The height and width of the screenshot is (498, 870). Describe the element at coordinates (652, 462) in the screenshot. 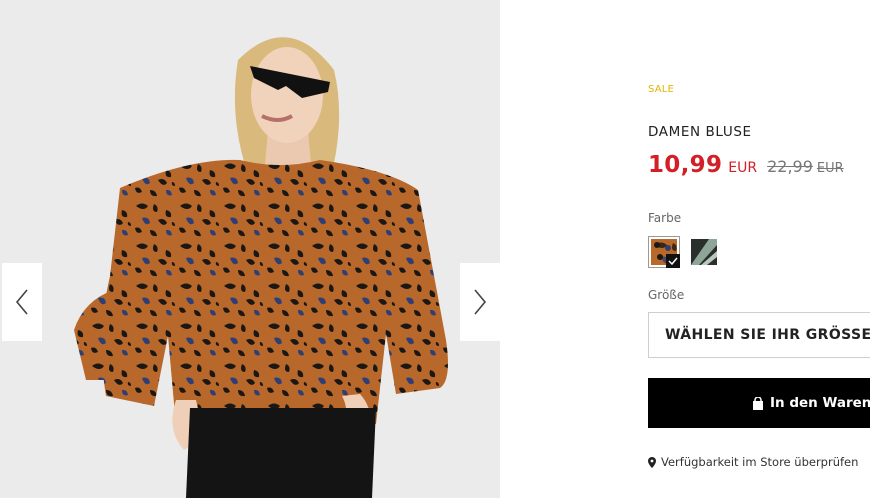

I see `location-pin-icon` at that location.